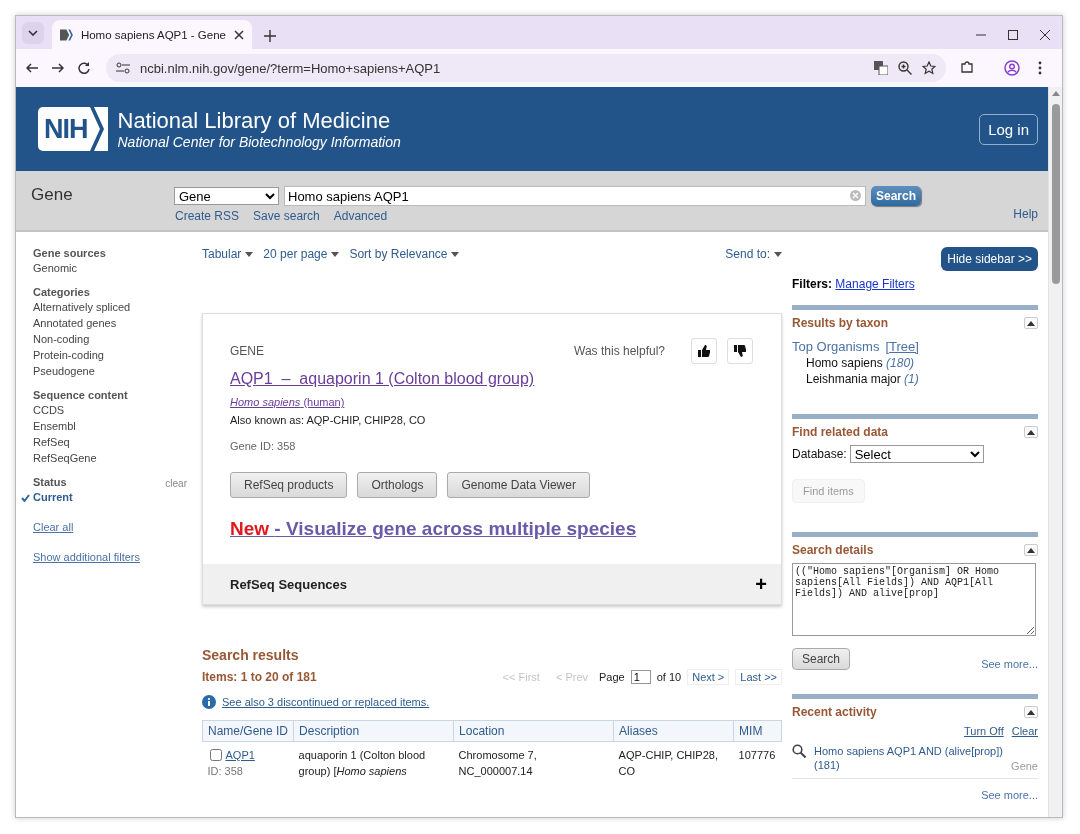  Describe the element at coordinates (922, 363) in the screenshot. I see `organism-item: Homo sapiens (180)` at that location.